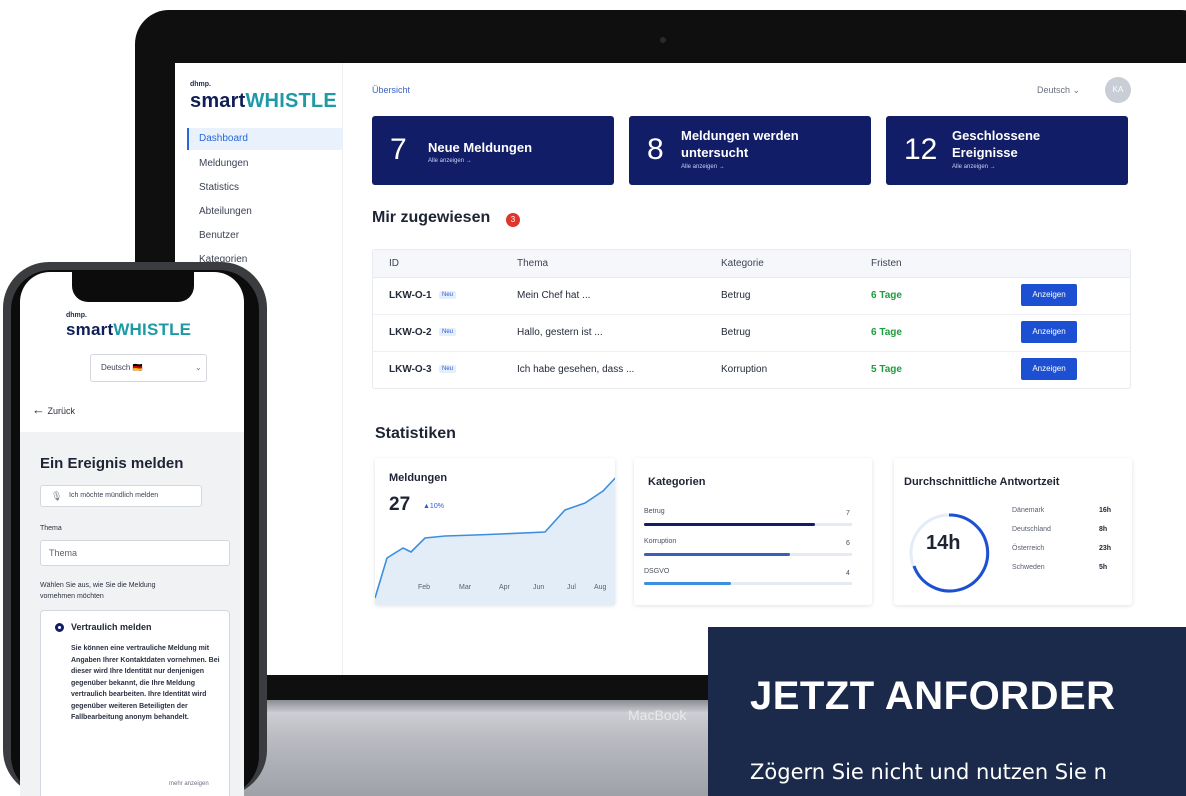 The width and height of the screenshot is (1186, 796). I want to click on table-header: ID Thema Kategorie Fristen, so click(751, 264).